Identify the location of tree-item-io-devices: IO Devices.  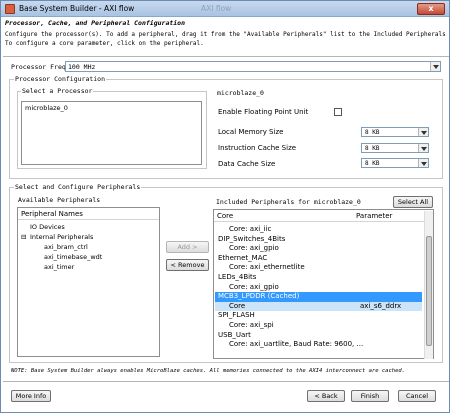
(47, 227).